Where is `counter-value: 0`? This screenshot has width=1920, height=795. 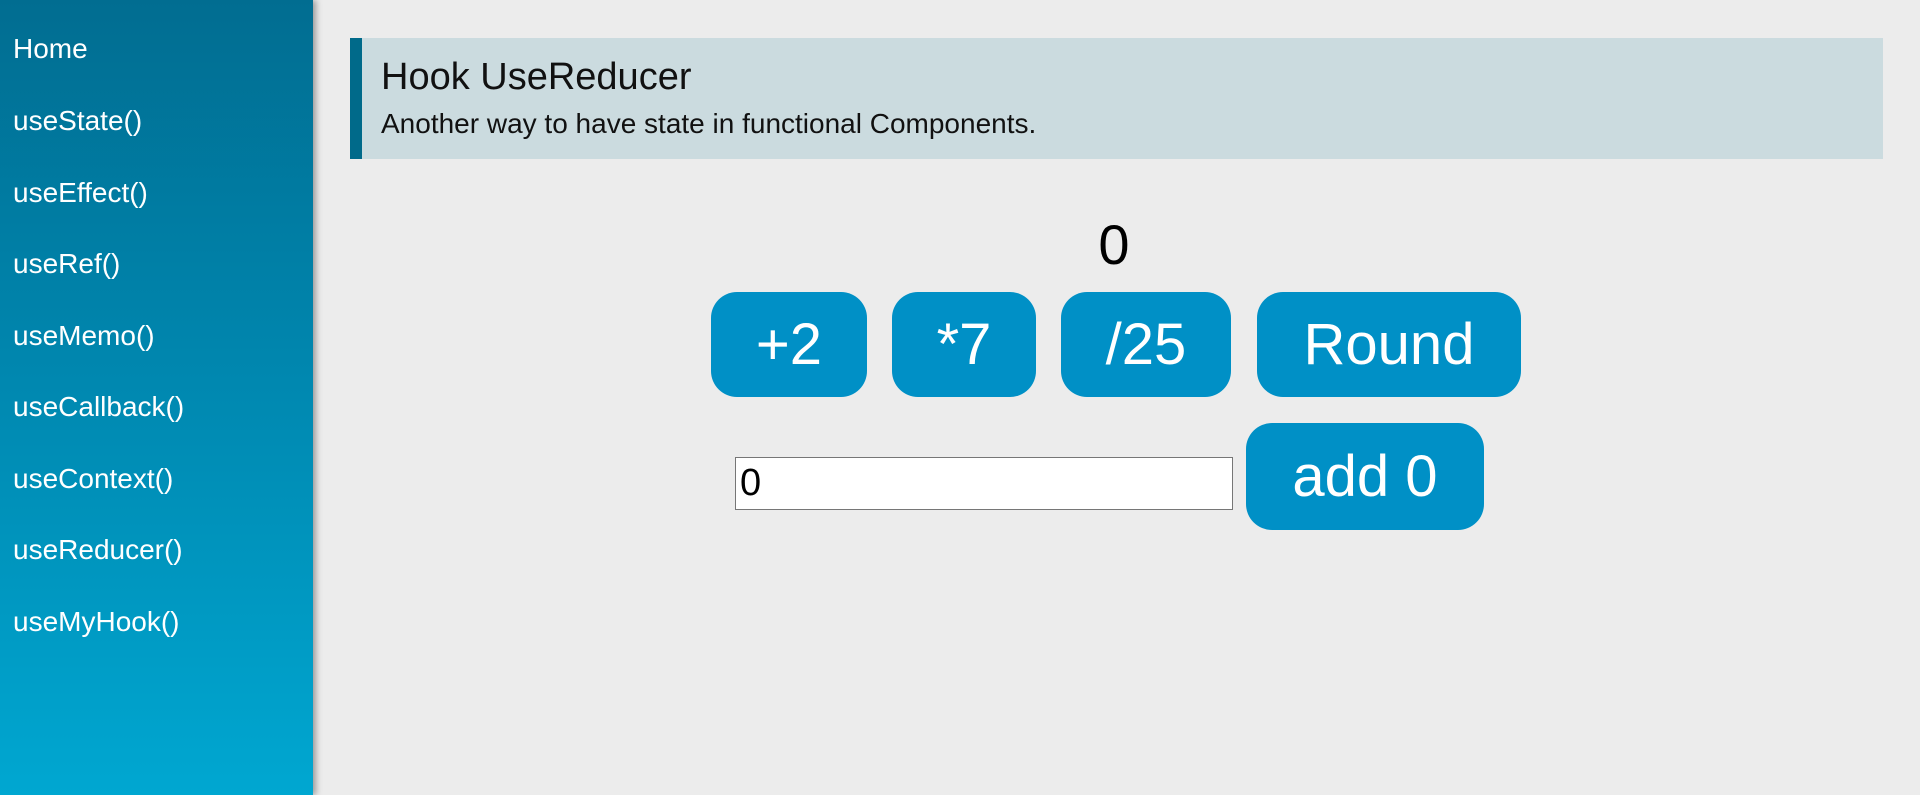
counter-value: 0 is located at coordinates (1114, 244).